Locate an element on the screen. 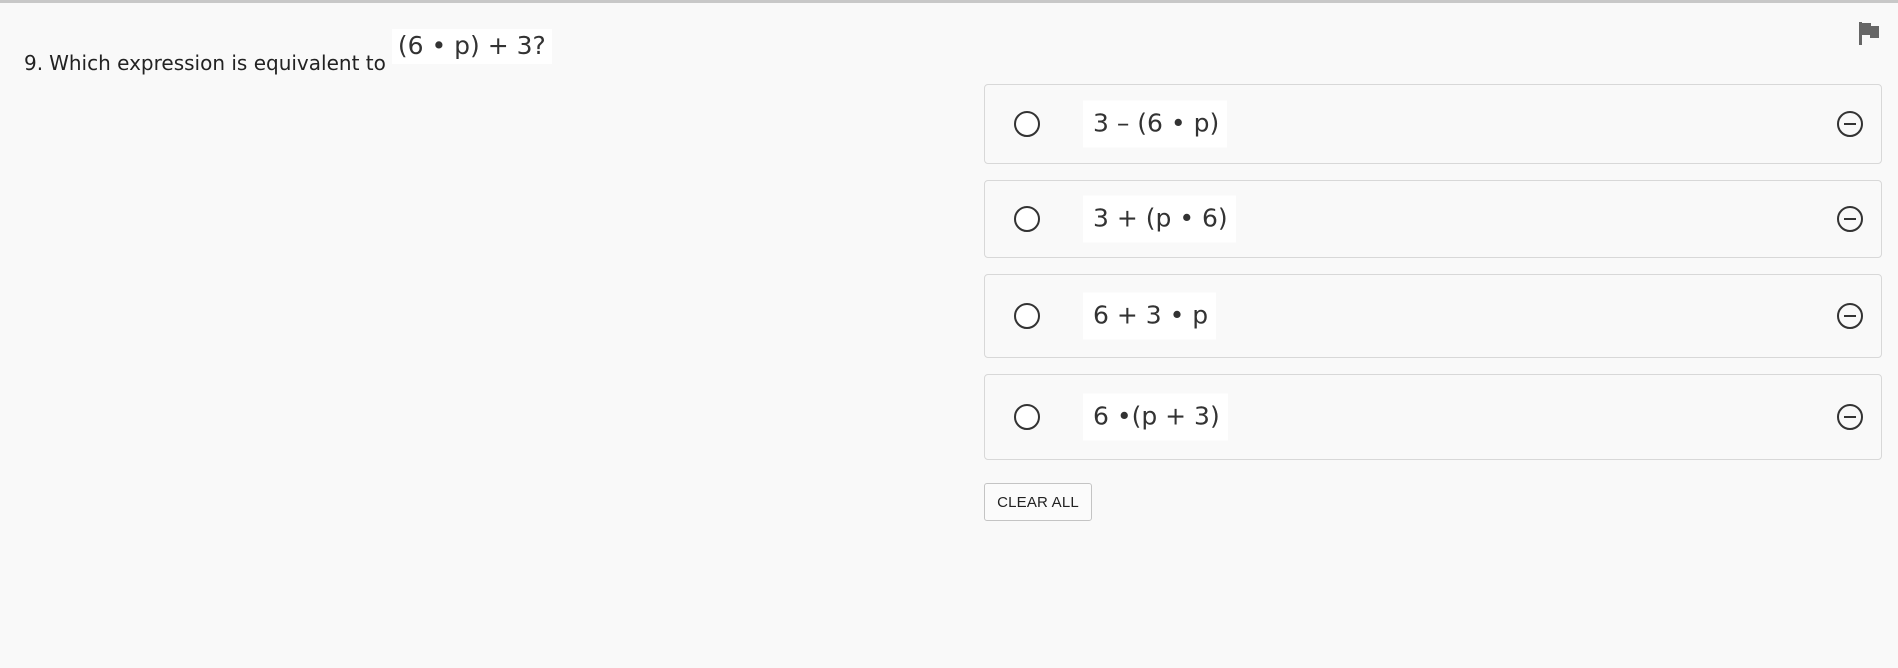 The width and height of the screenshot is (1898, 668). question-text: Which expression is equivalent to is located at coordinates (217, 63).